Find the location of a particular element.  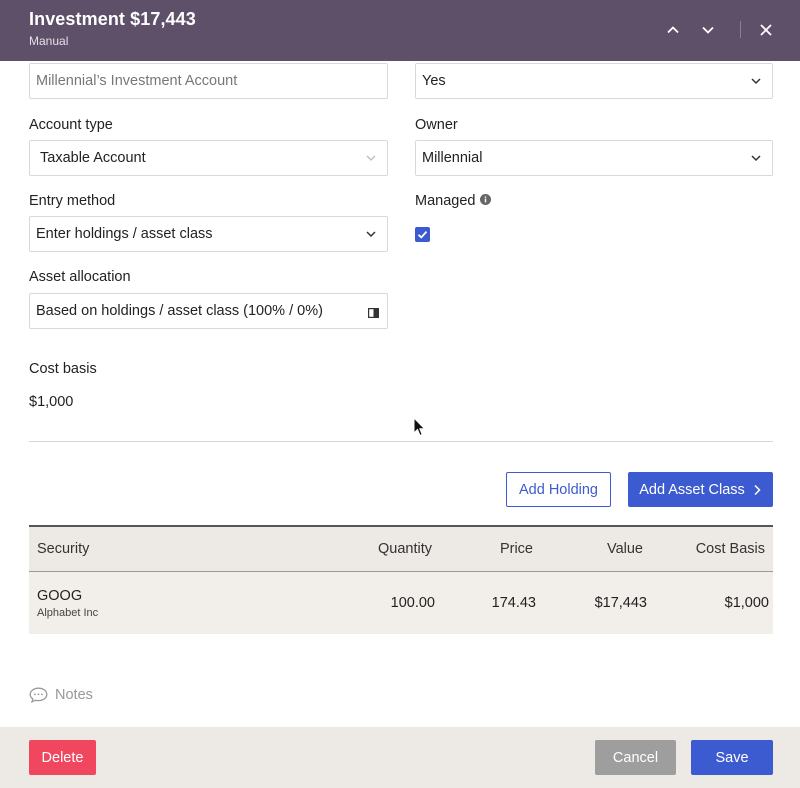

top-right-select: Yes is located at coordinates (594, 81).